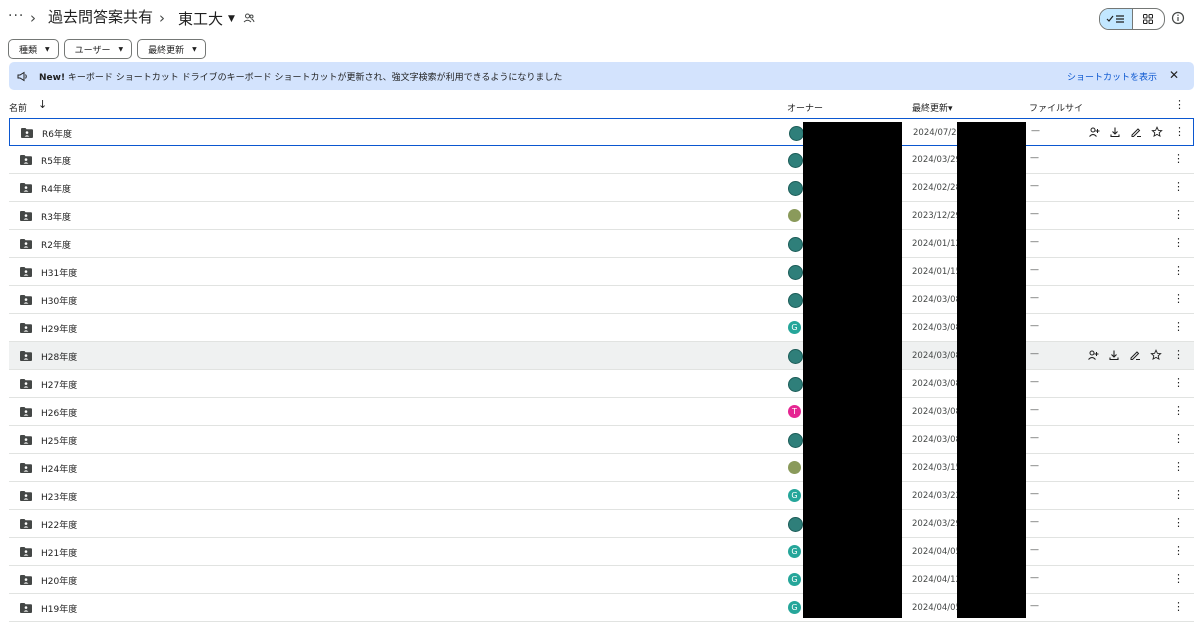 The height and width of the screenshot is (636, 1200). I want to click on folder-name: H24年度, so click(59, 468).